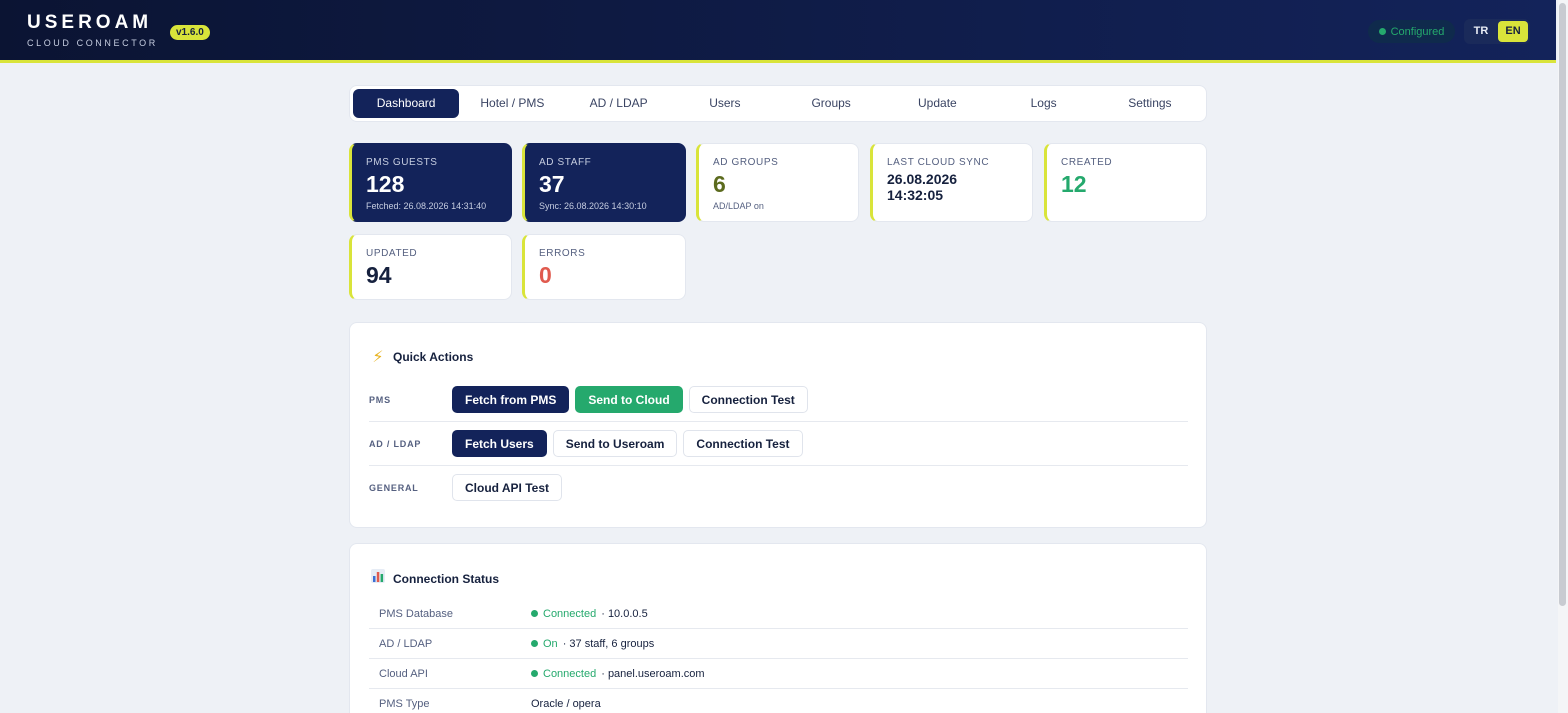  What do you see at coordinates (511, 399) in the screenshot?
I see `fetch-from-pms-button: Fetch from PMS` at bounding box center [511, 399].